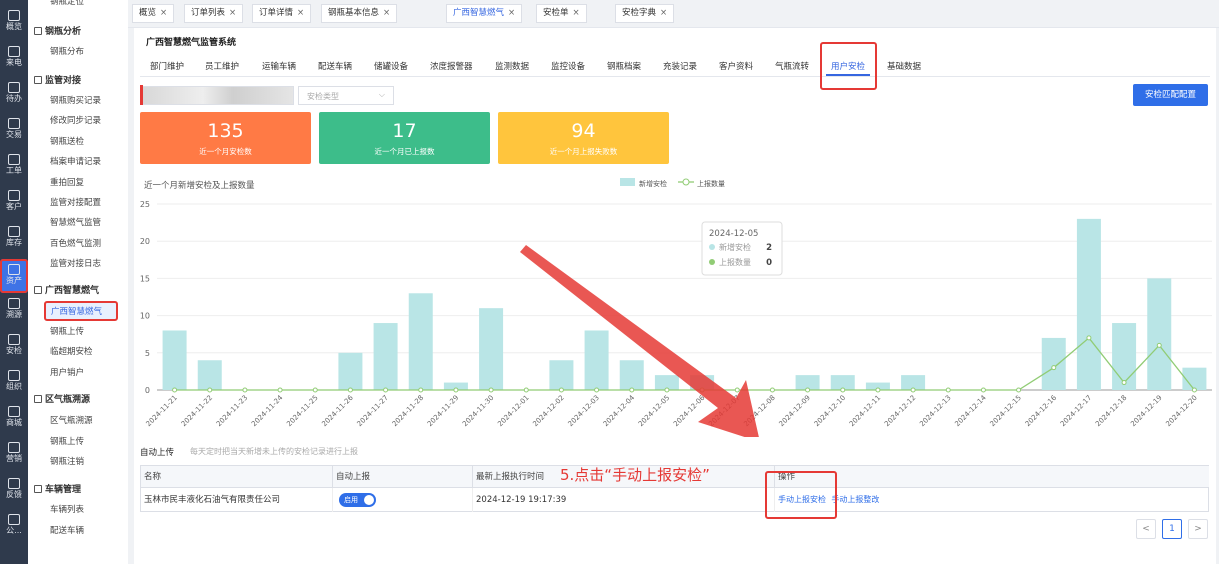 The height and width of the screenshot is (564, 1219). I want to click on subtab-9: 充装记录, so click(680, 66).